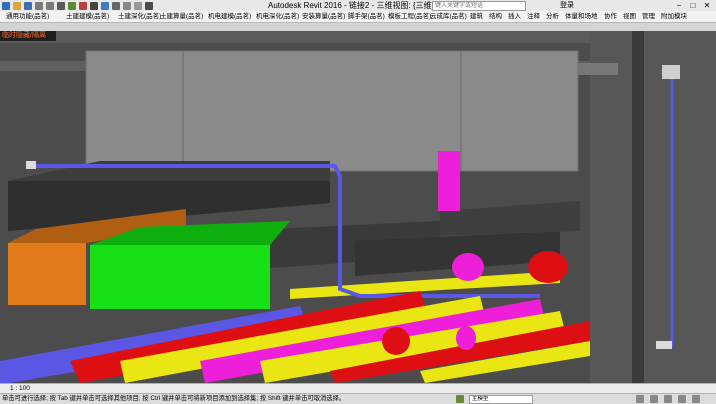  Describe the element at coordinates (668, 399) in the screenshot. I see `select-underlay-icon` at that location.